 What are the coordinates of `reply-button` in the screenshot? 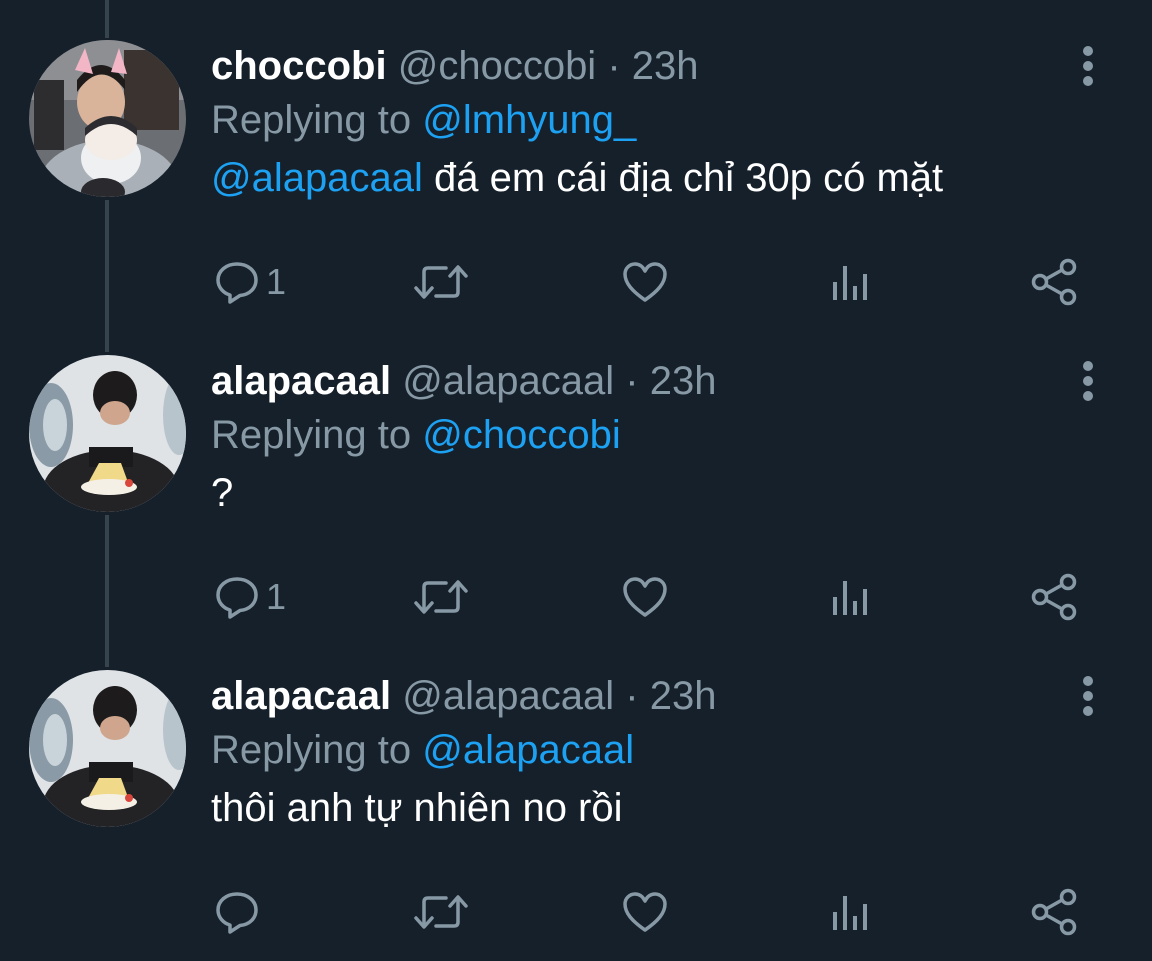 It's located at (240, 912).